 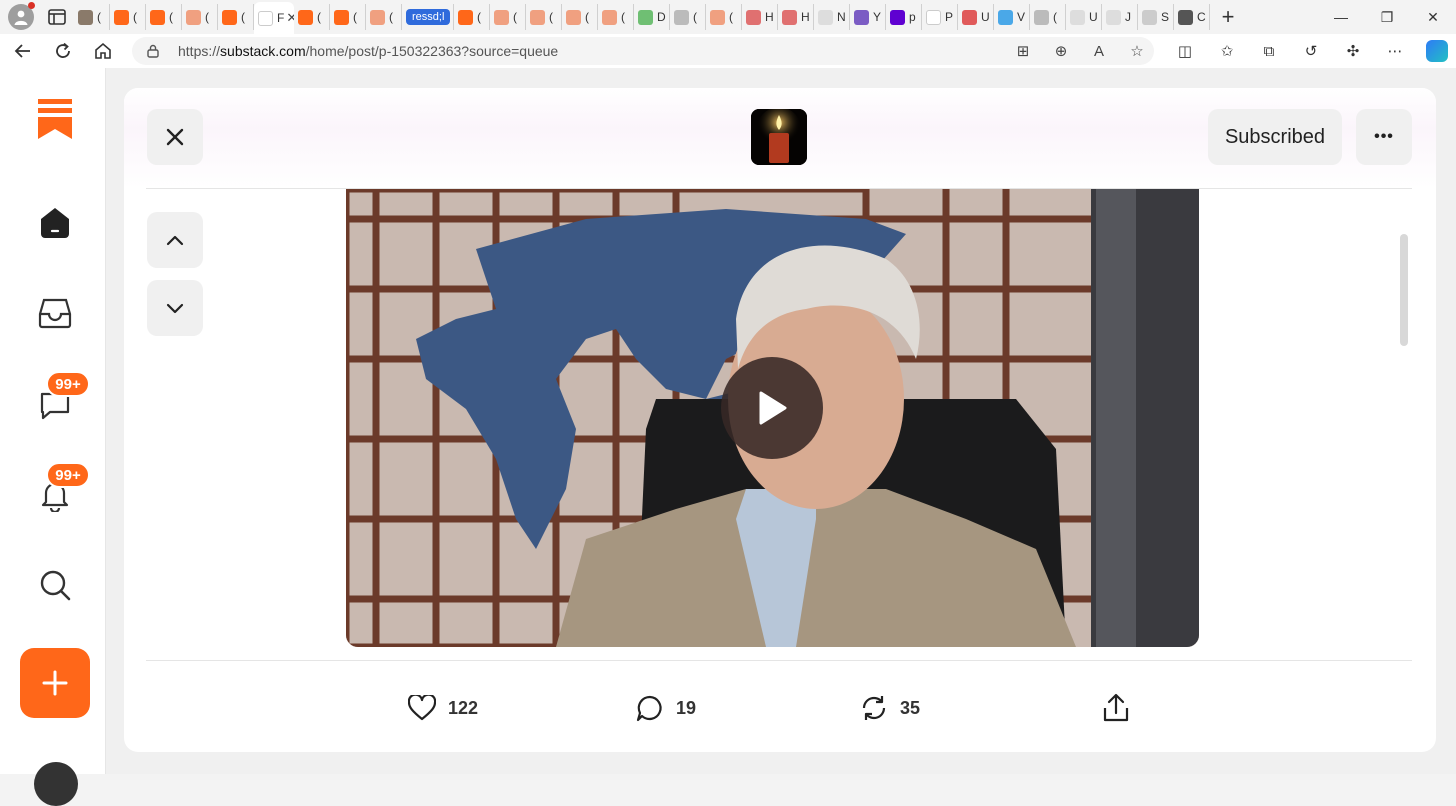 I want to click on browser-tab: S, so click(x=1156, y=17).